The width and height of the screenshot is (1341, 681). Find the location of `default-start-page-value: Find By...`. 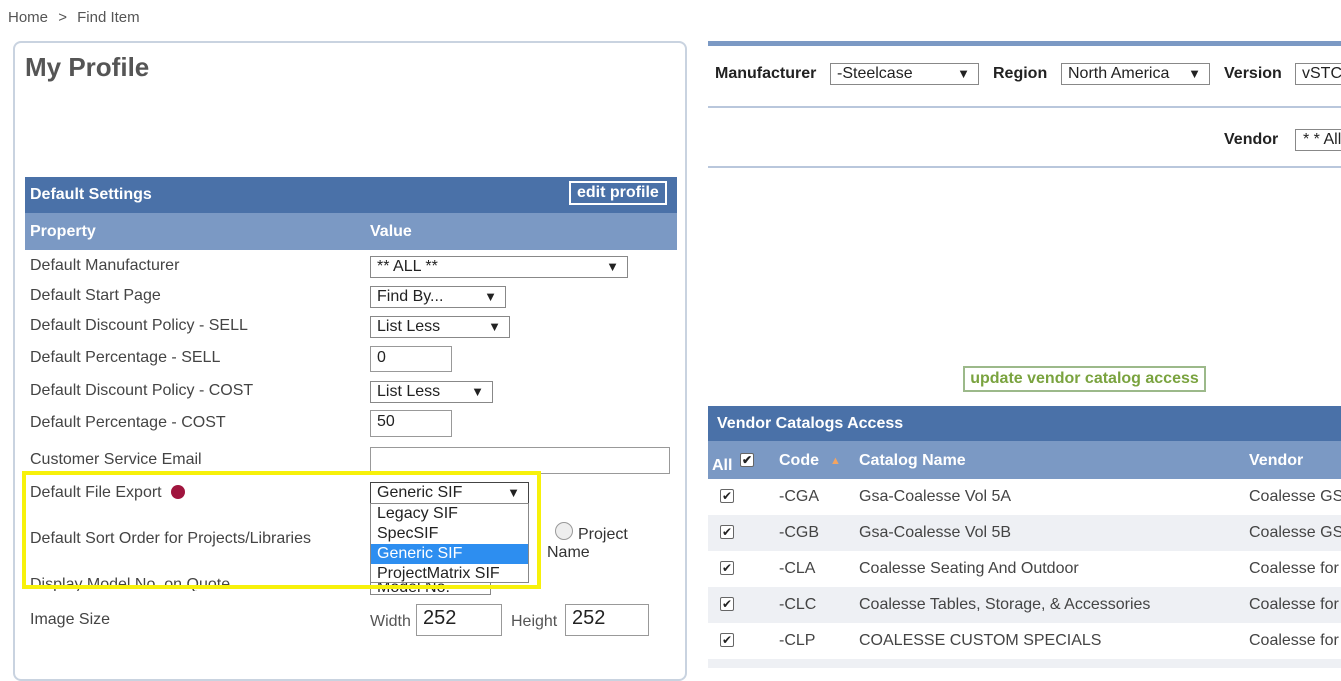

default-start-page-value: Find By... is located at coordinates (410, 296).